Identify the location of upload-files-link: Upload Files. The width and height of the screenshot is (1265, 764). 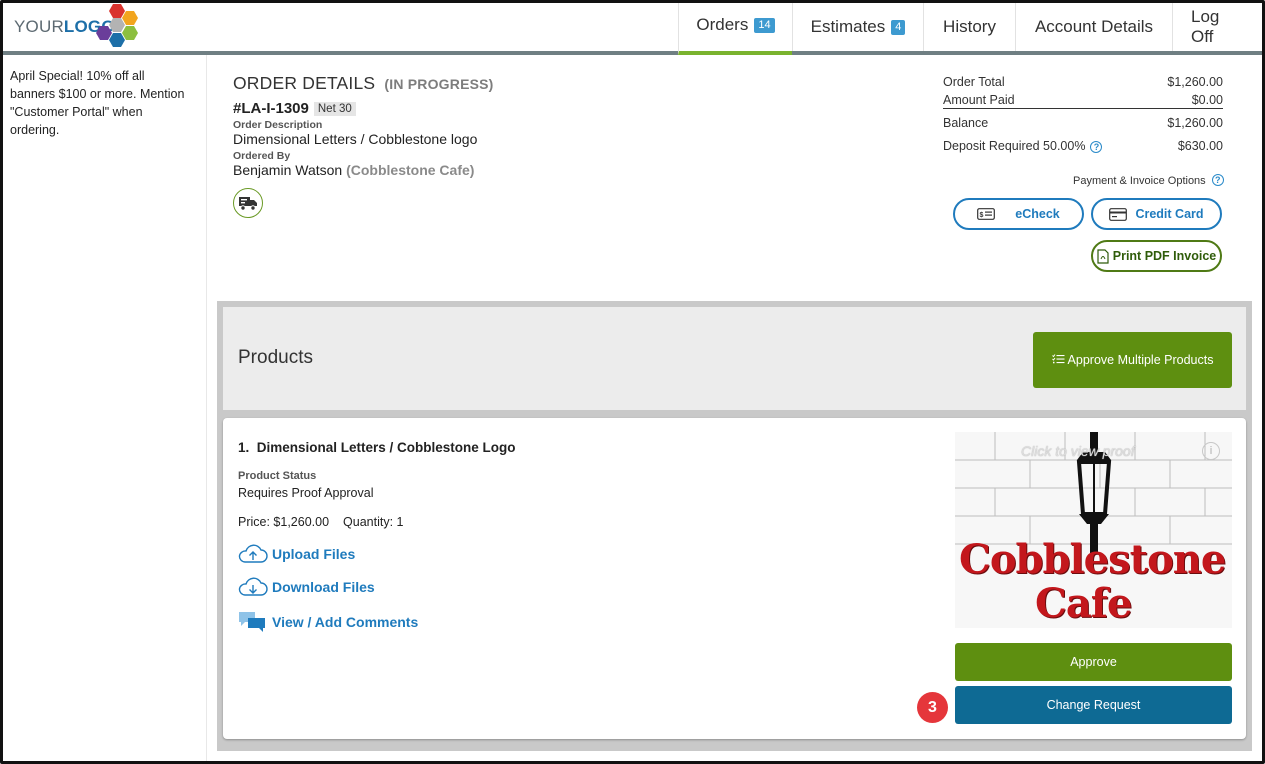
(296, 554).